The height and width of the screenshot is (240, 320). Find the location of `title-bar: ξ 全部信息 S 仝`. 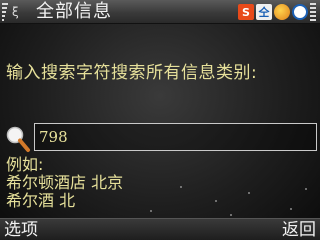

title-bar: ξ 全部信息 S 仝 is located at coordinates (160, 12).